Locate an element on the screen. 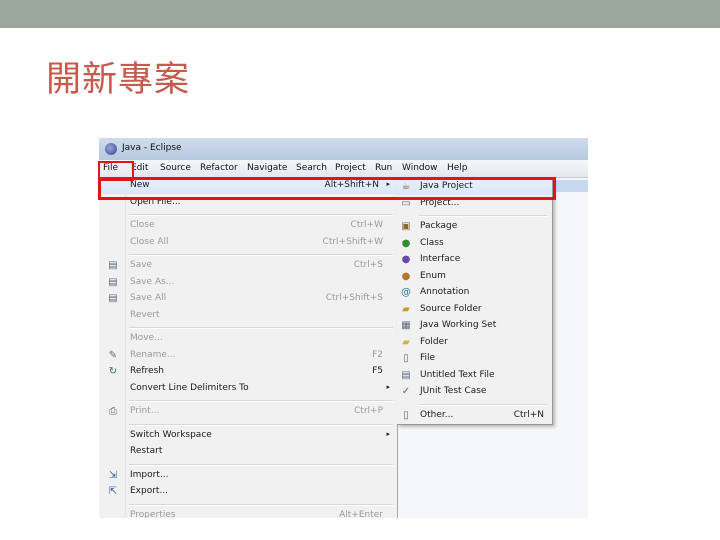 The image size is (720, 540). file-menu-item-label: Properties is located at coordinates (153, 514).